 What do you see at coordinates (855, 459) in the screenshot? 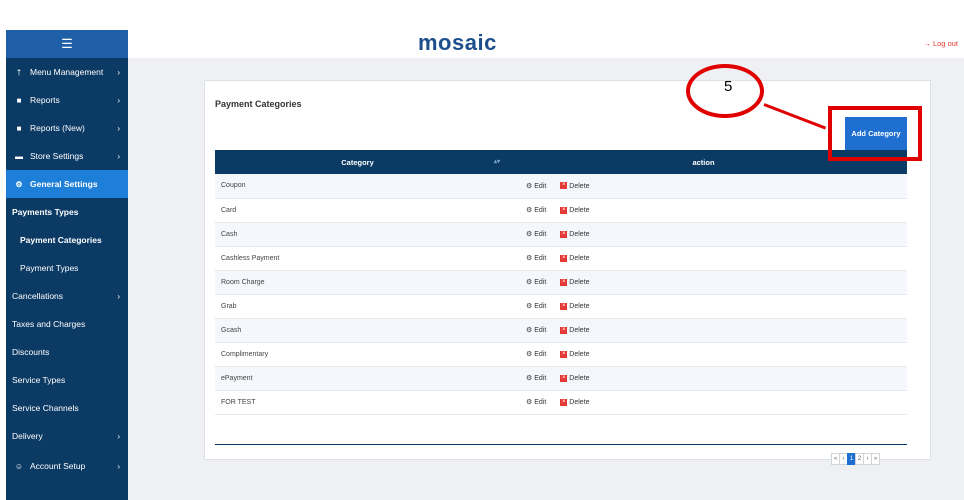
I see `pagination: « ‹ 1 2 › »` at bounding box center [855, 459].